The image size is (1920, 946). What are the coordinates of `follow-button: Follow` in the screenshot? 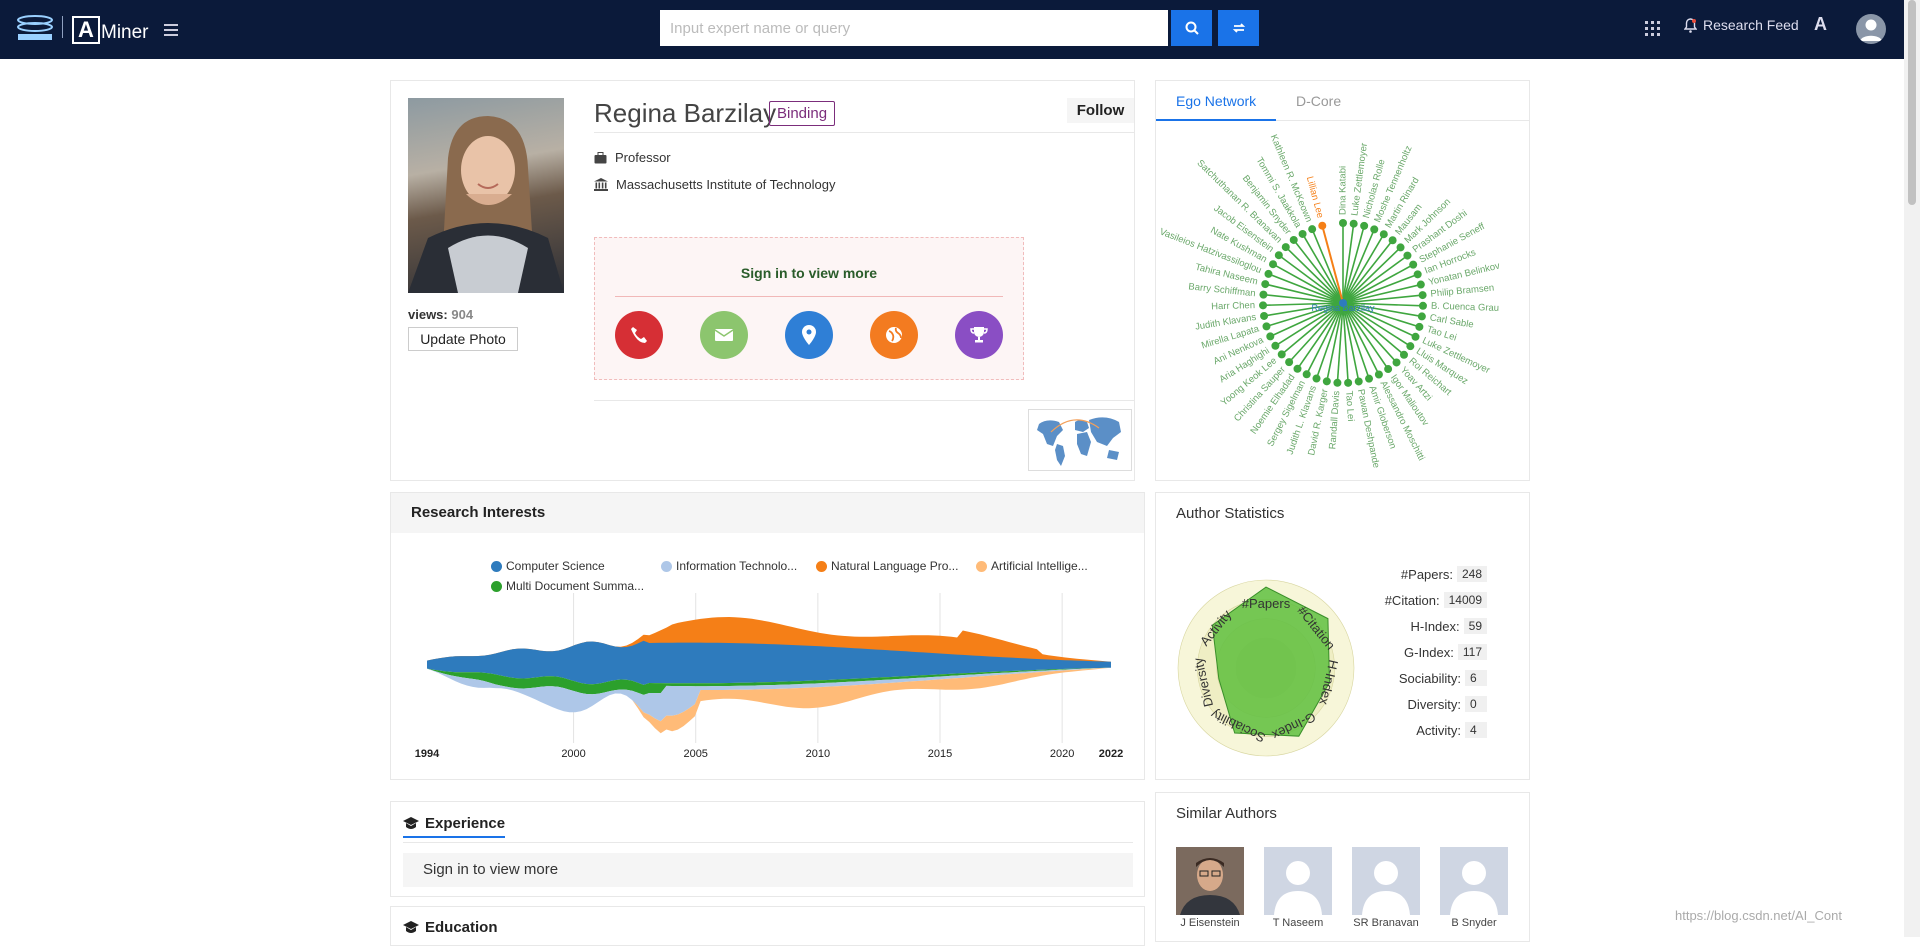 It's located at (1100, 110).